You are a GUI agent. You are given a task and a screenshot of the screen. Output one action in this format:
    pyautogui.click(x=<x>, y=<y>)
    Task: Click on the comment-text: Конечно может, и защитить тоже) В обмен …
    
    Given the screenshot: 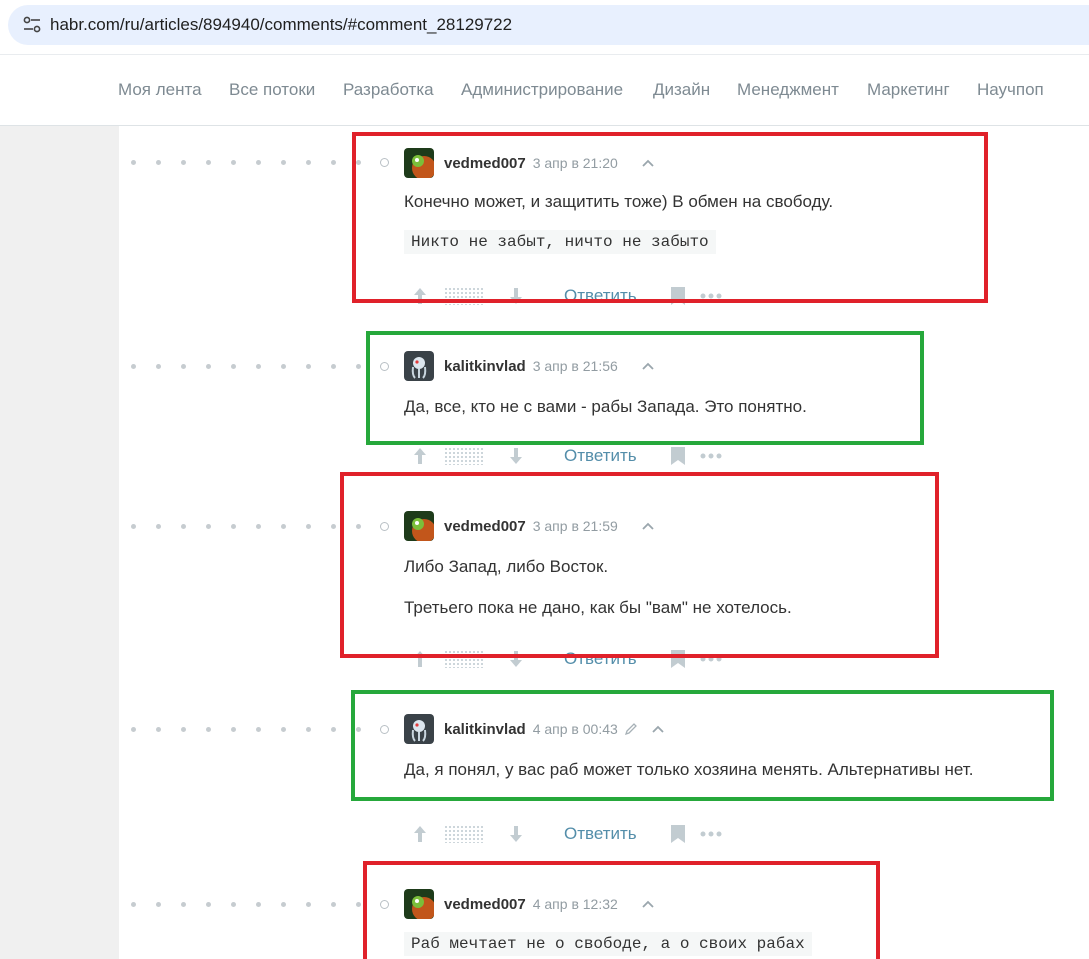 What is the action you would take?
    pyautogui.click(x=619, y=201)
    